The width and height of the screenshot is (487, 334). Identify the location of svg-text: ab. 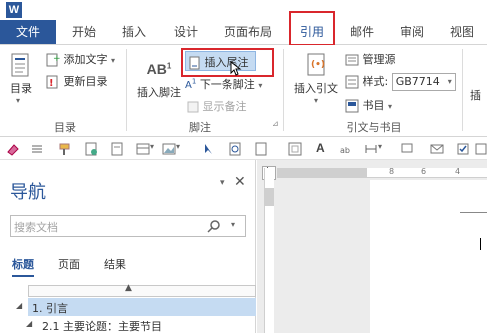
(345, 150).